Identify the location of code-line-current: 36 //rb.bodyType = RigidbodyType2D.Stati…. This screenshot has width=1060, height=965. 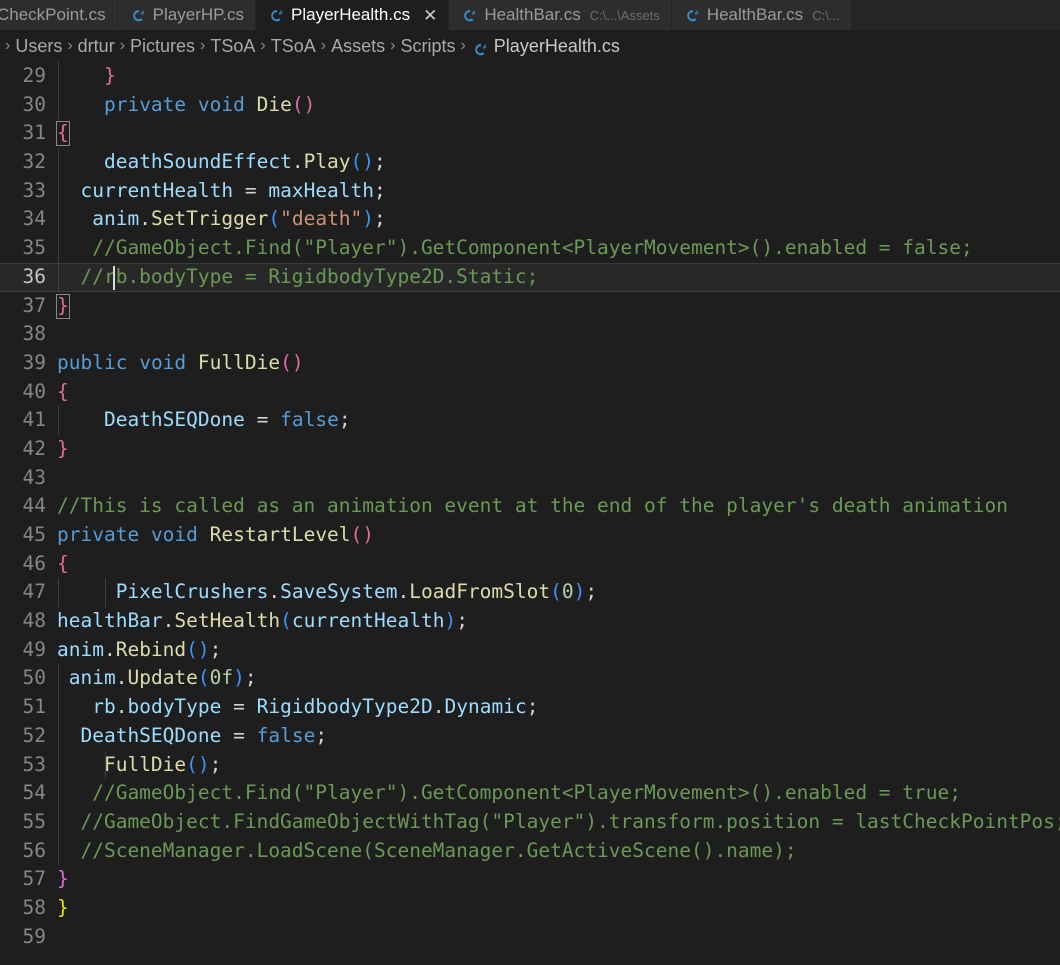
(530, 277).